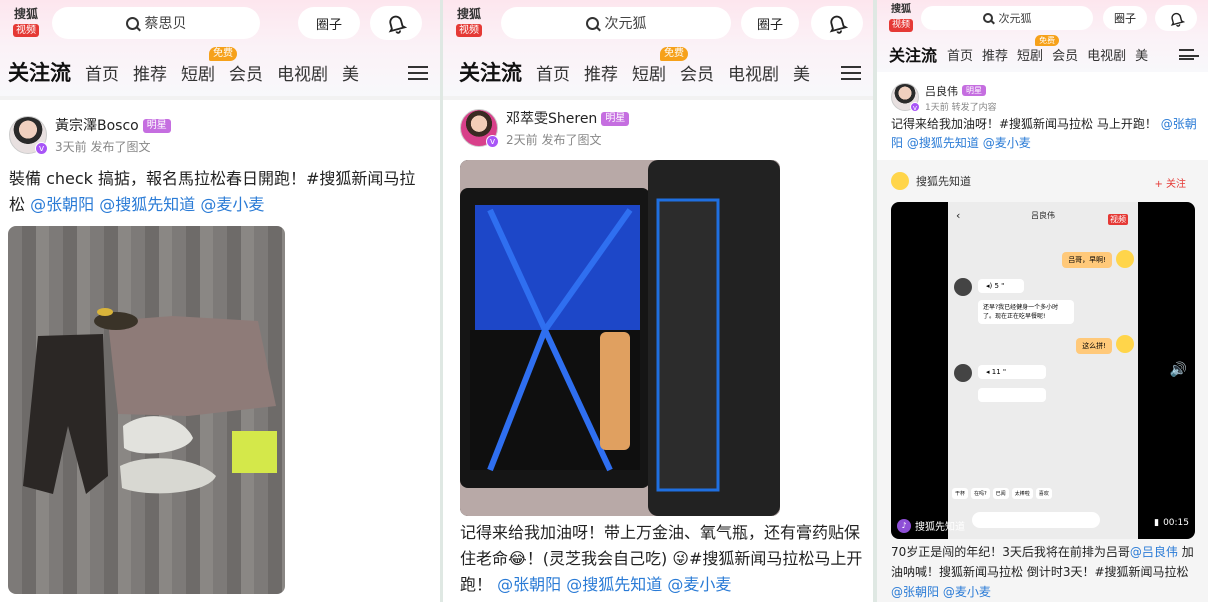  What do you see at coordinates (974, 90) in the screenshot?
I see `star-badge: 明星` at bounding box center [974, 90].